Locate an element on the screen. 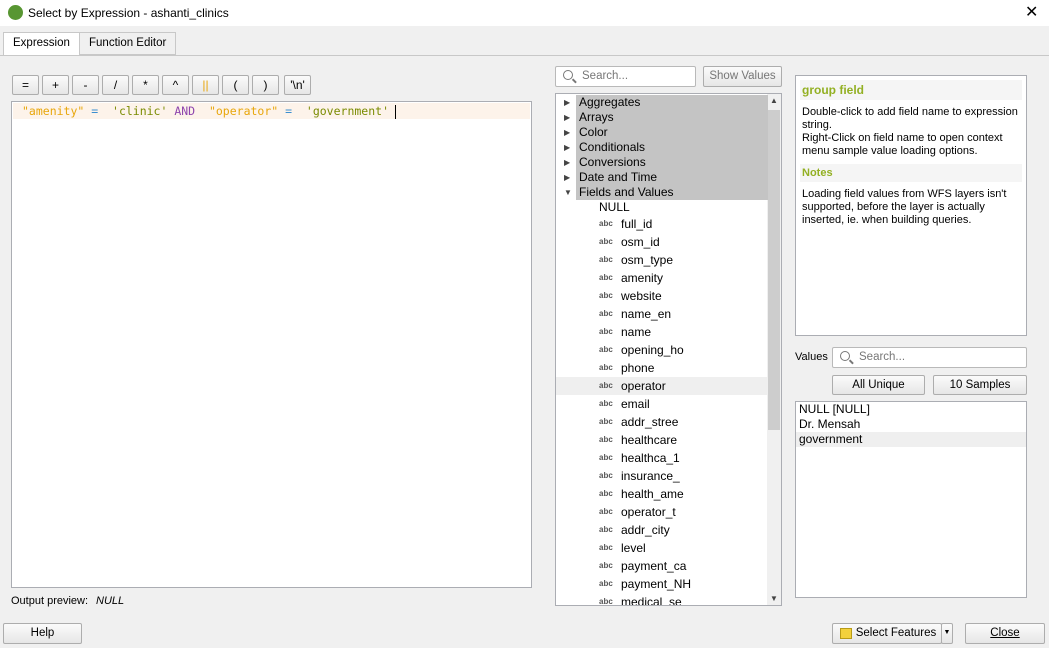 The width and height of the screenshot is (1049, 648). expression-token: "operator" is located at coordinates (240, 111).